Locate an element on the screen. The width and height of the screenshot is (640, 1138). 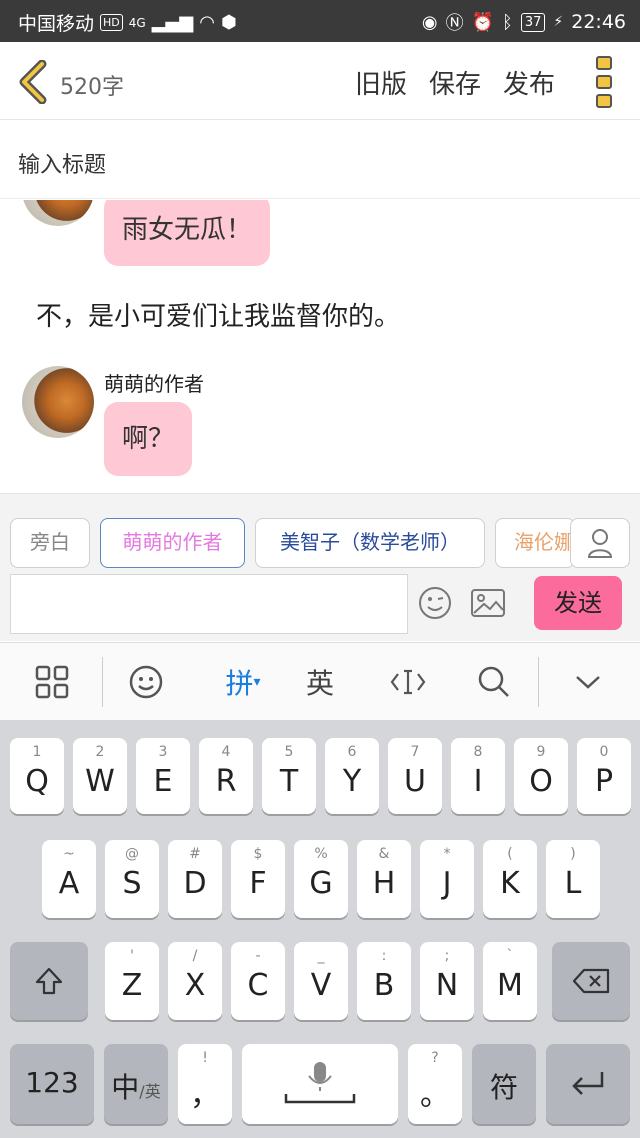
speaker-name: 萌萌的作者 is located at coordinates (154, 384).